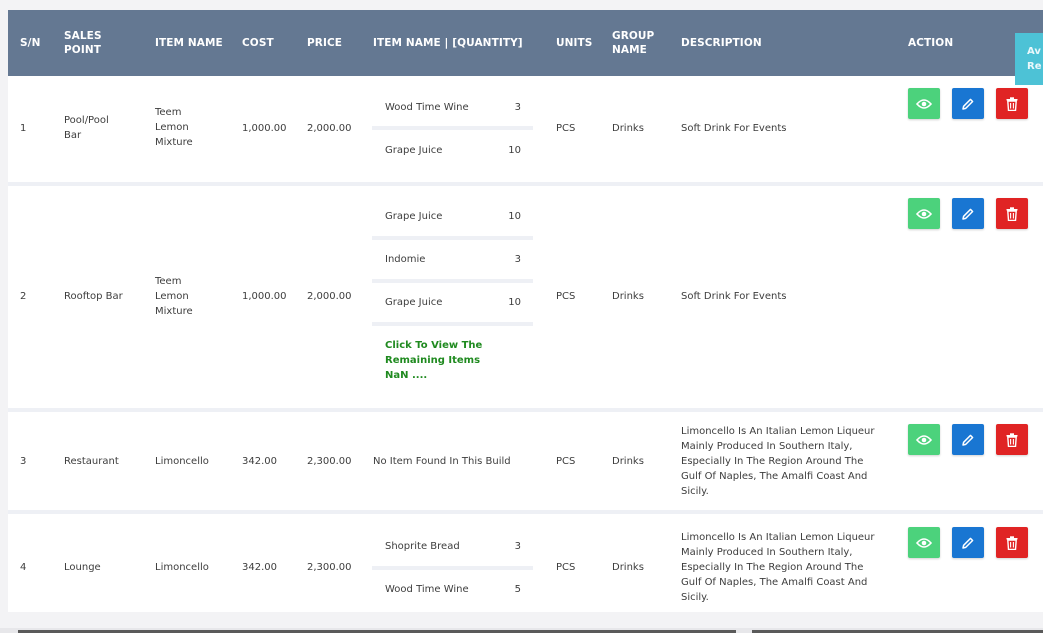 This screenshot has height=633, width=1043. Describe the element at coordinates (448, 43) in the screenshot. I see `column-header-item-quantity: ITEM NAME | [QUANTITY]` at that location.